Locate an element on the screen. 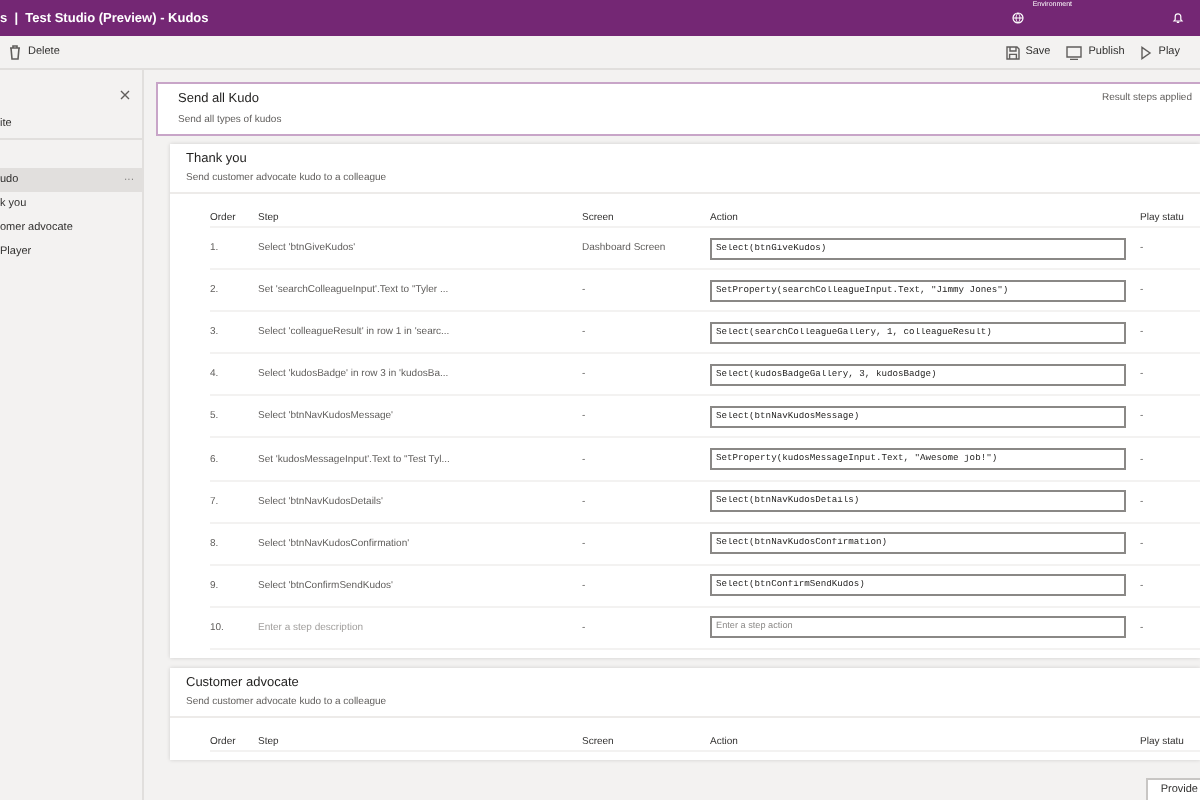  trash-icon is located at coordinates (15, 52).